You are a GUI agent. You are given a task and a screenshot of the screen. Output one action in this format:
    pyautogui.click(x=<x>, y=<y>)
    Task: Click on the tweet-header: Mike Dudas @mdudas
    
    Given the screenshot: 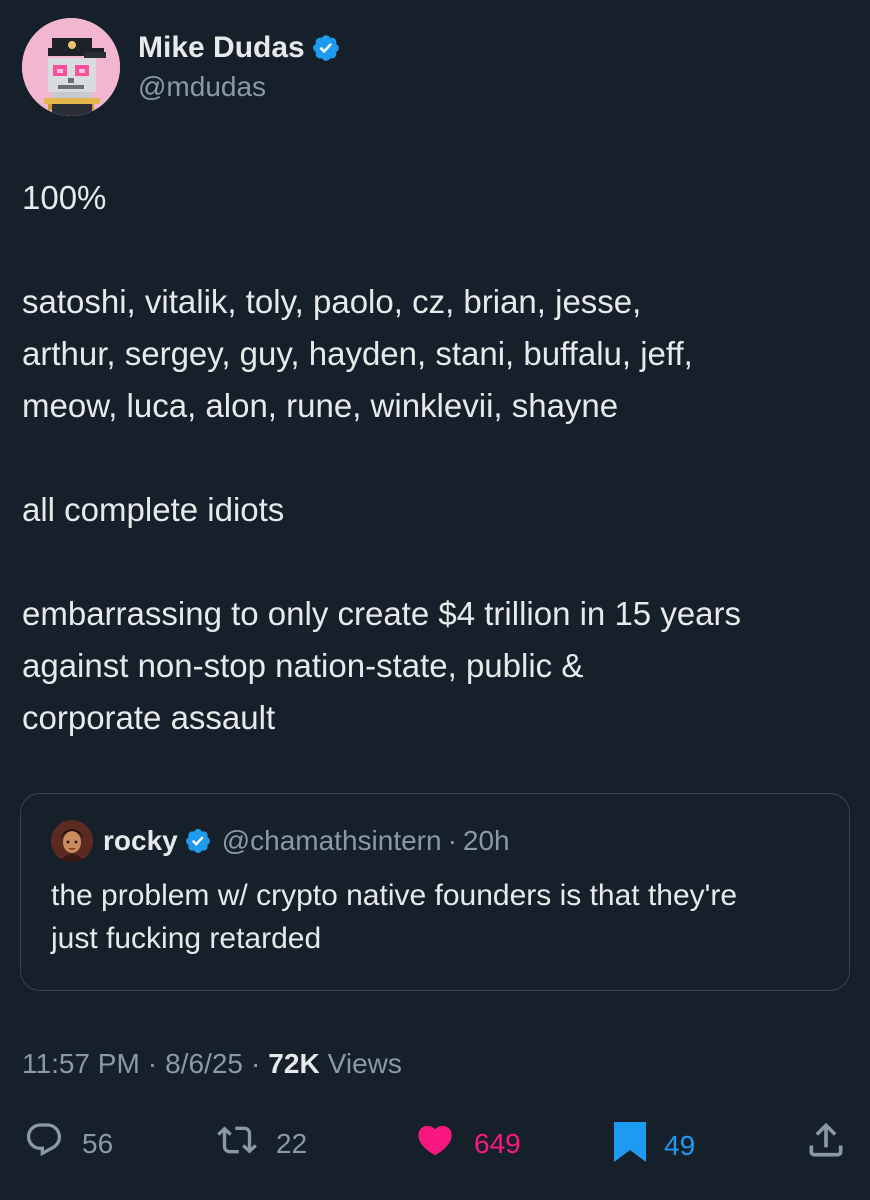 What is the action you would take?
    pyautogui.click(x=181, y=67)
    